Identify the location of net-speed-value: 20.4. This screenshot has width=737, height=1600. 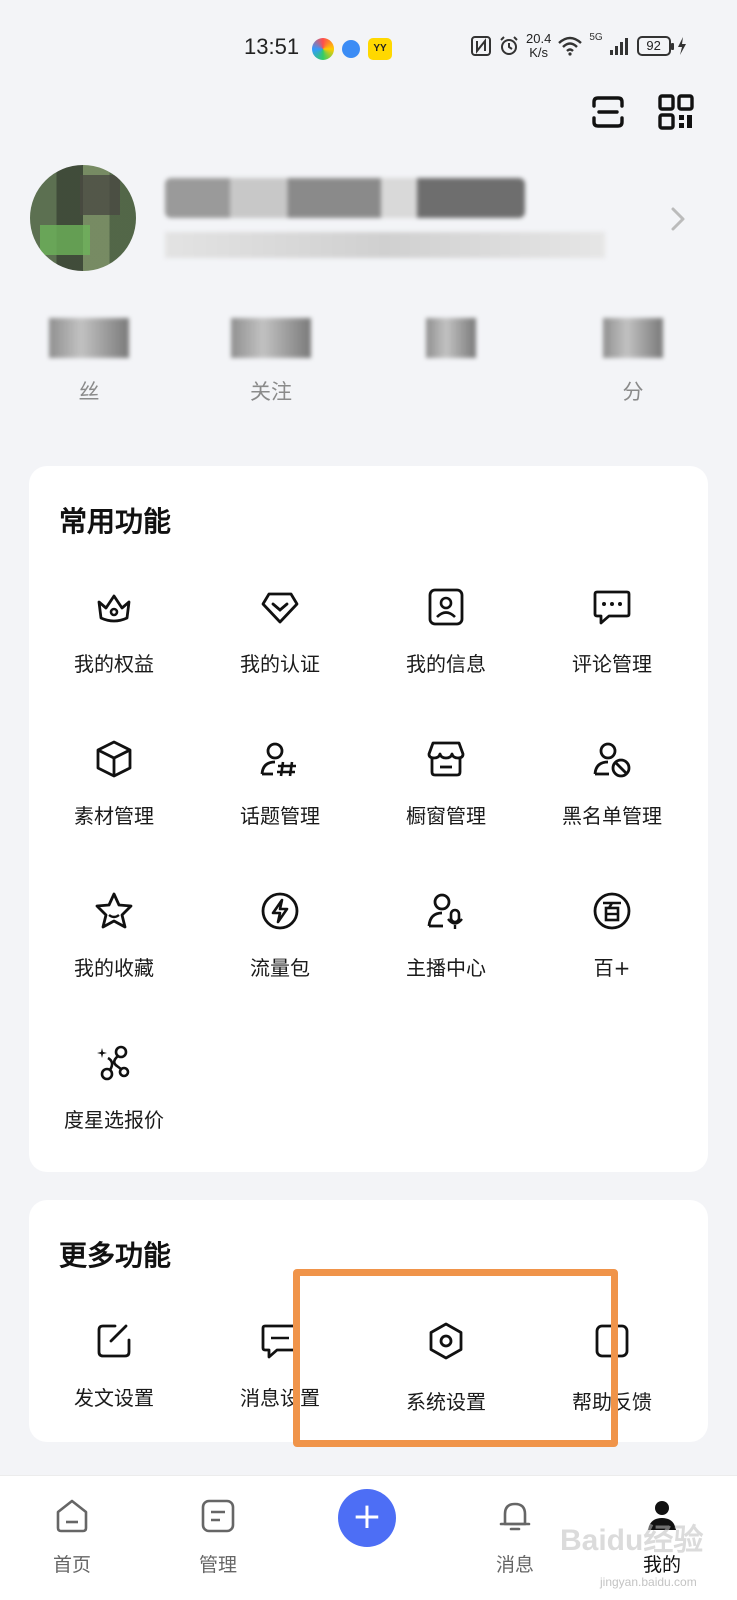
(539, 38).